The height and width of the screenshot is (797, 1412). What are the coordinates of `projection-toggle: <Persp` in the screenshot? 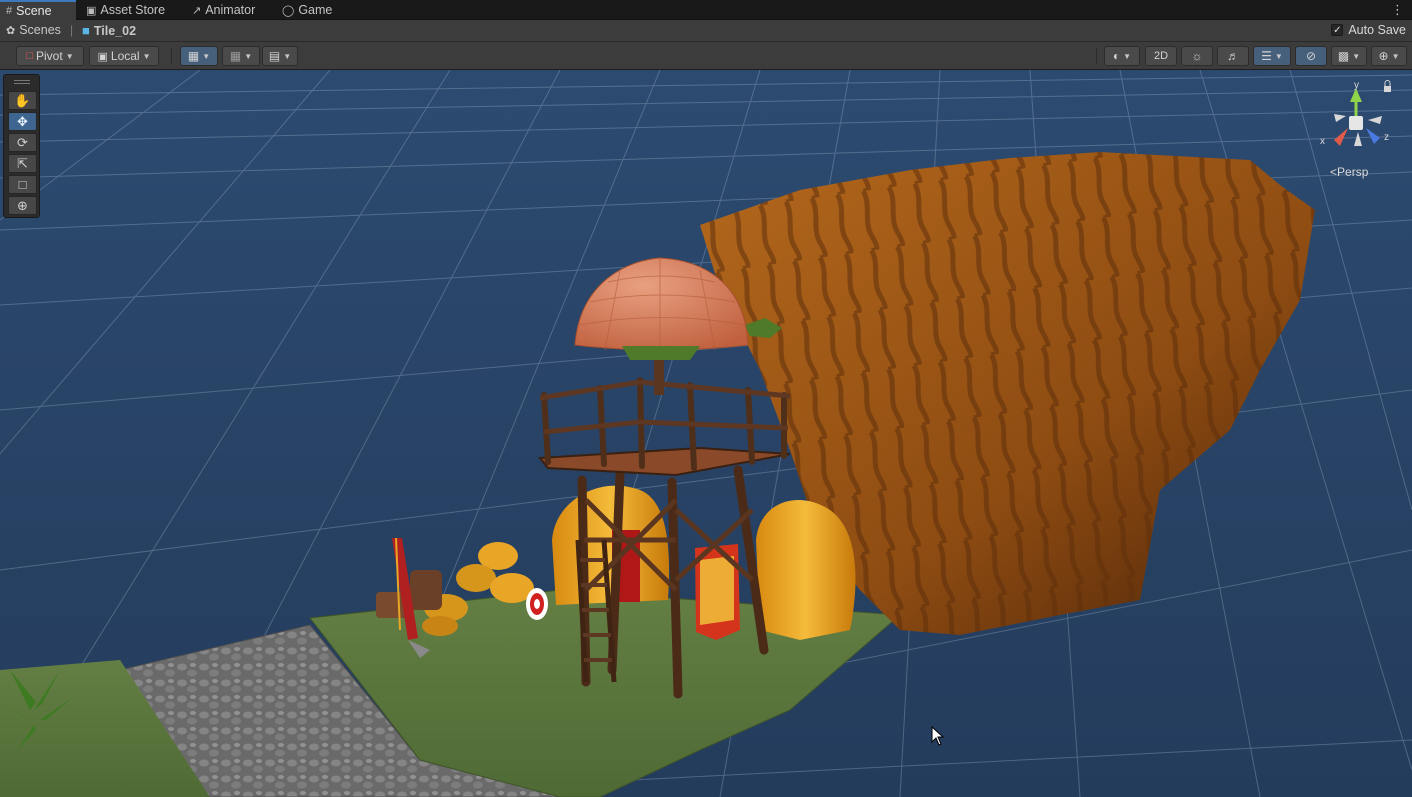 It's located at (1349, 172).